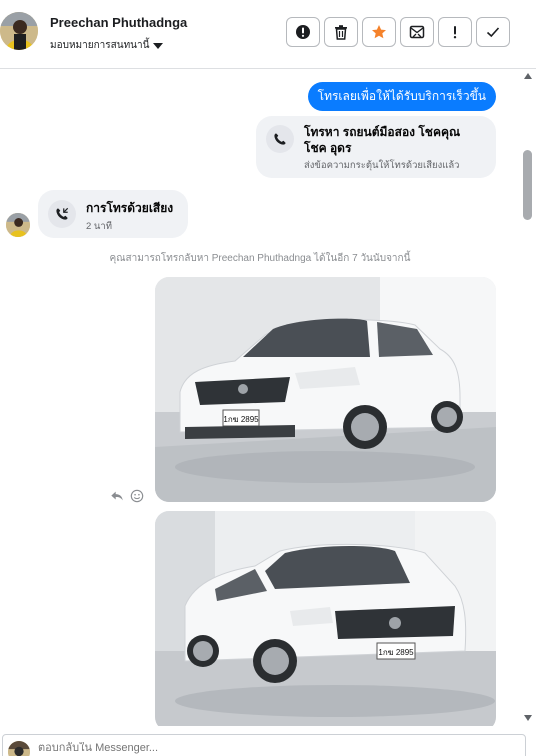  I want to click on star-button, so click(379, 32).